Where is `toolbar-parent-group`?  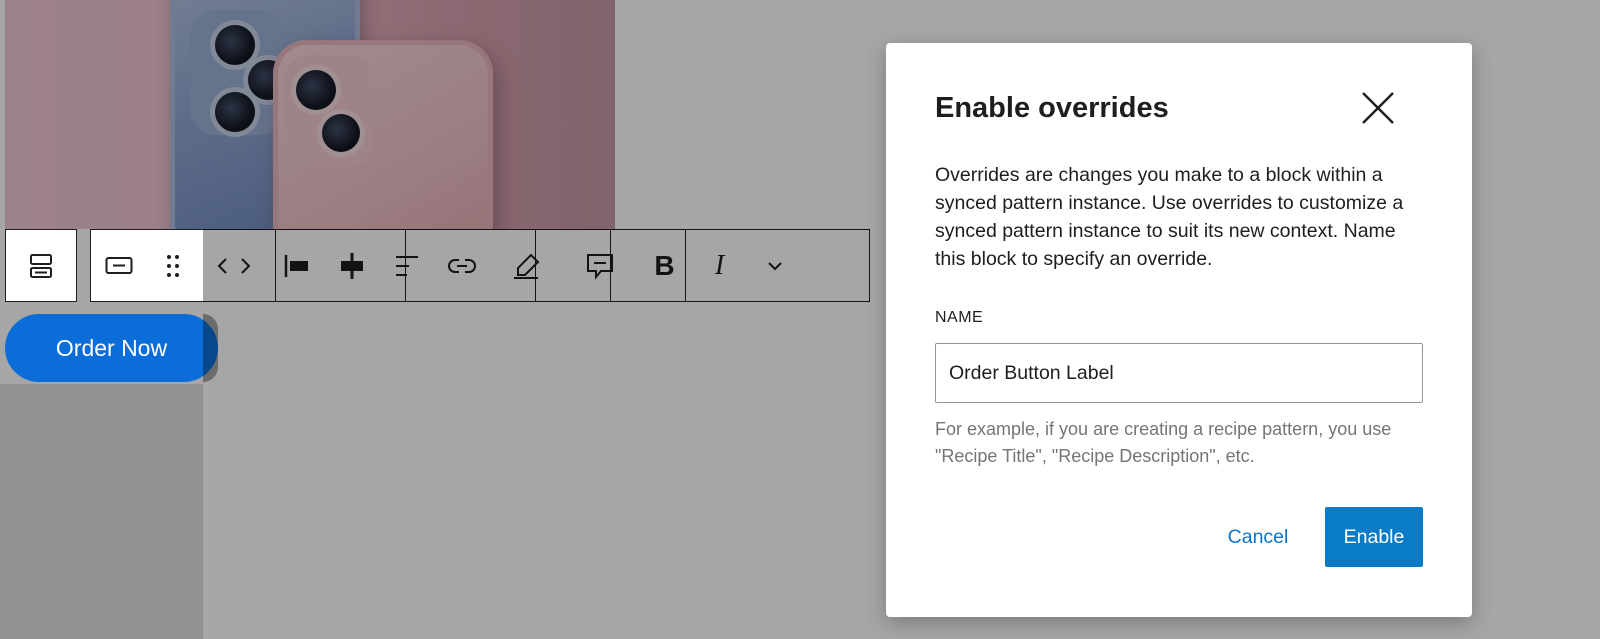 toolbar-parent-group is located at coordinates (41, 265).